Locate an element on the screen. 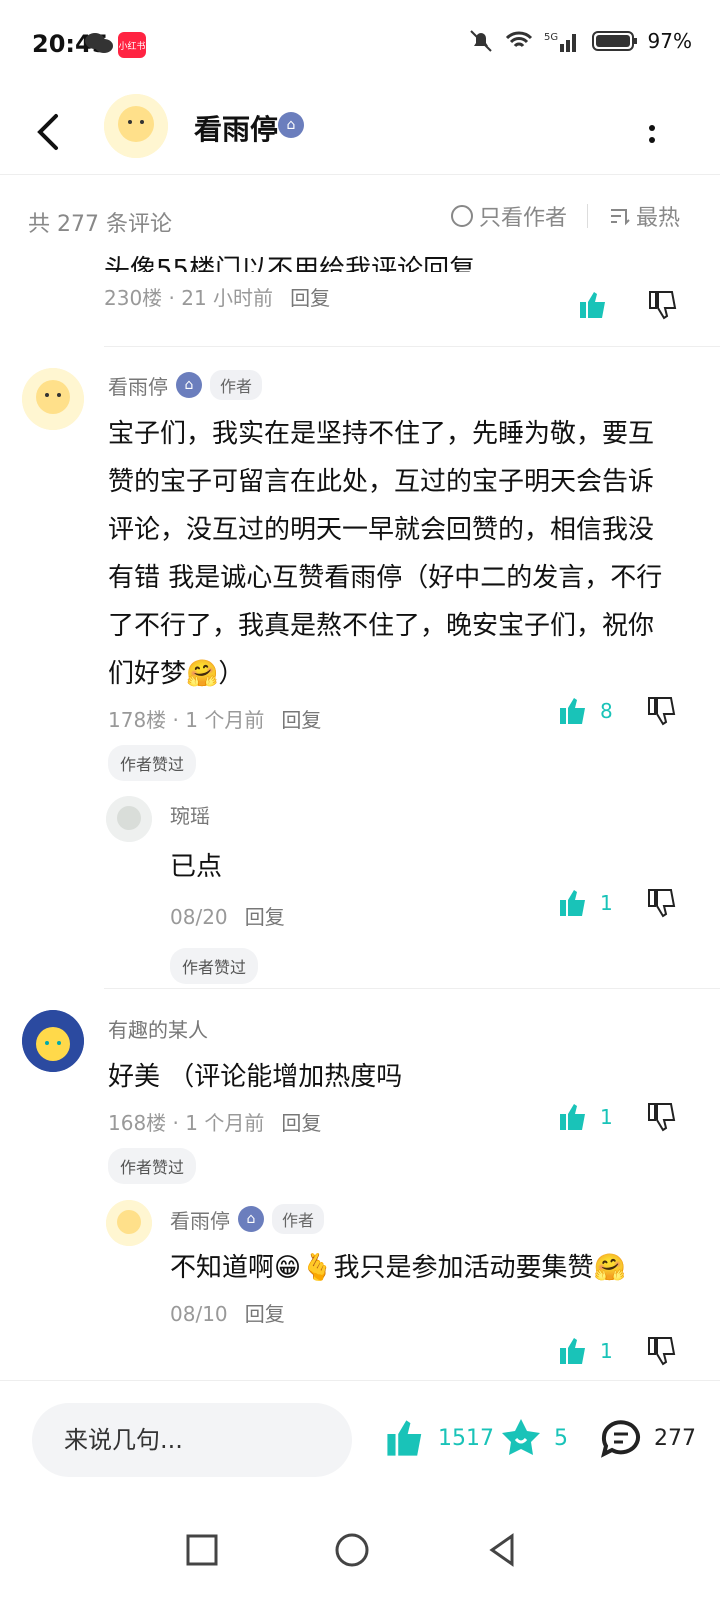 The height and width of the screenshot is (1608, 720). sort-hot-label: 最热 is located at coordinates (657, 218).